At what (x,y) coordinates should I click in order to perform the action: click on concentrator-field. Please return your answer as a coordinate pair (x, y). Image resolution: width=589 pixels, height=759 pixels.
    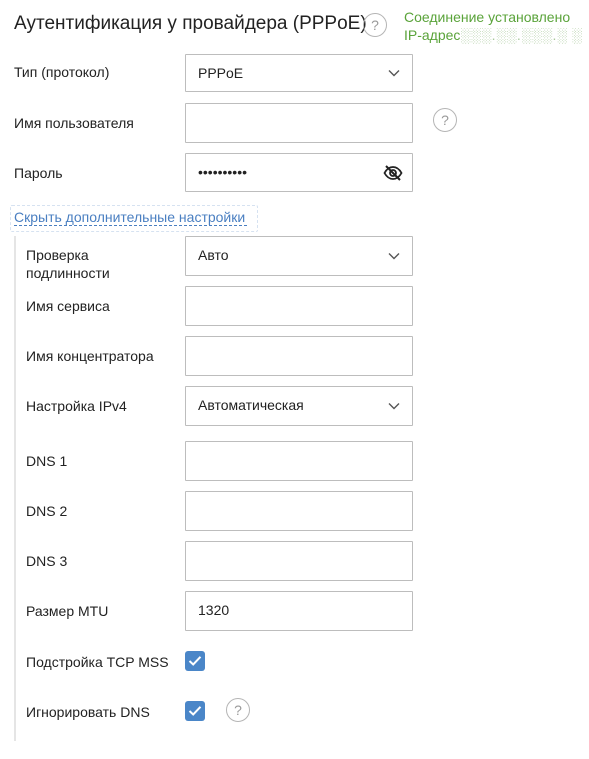
    Looking at the image, I should click on (299, 356).